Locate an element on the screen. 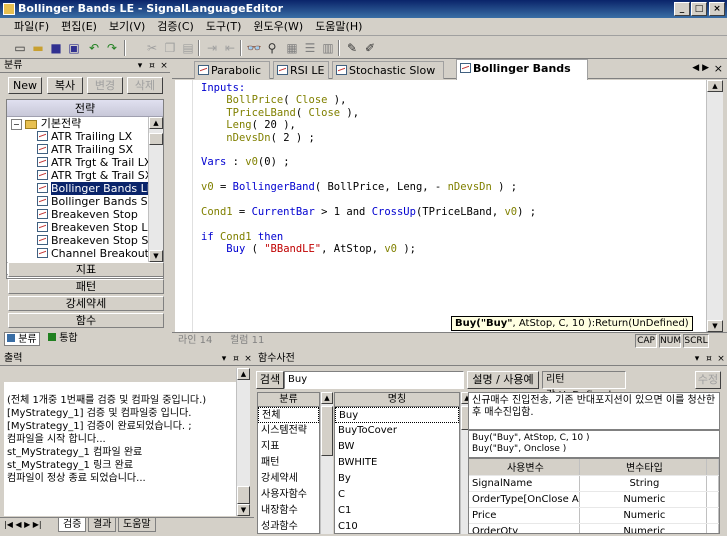  copy-icon: ❐ is located at coordinates (170, 48).